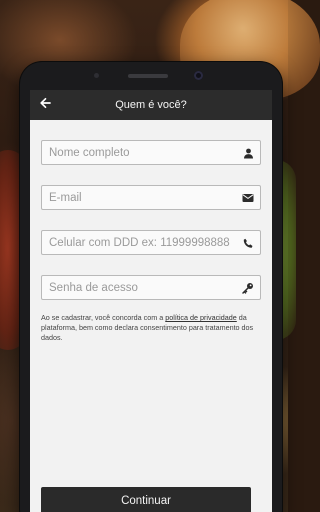  I want to click on phone-input, so click(151, 242).